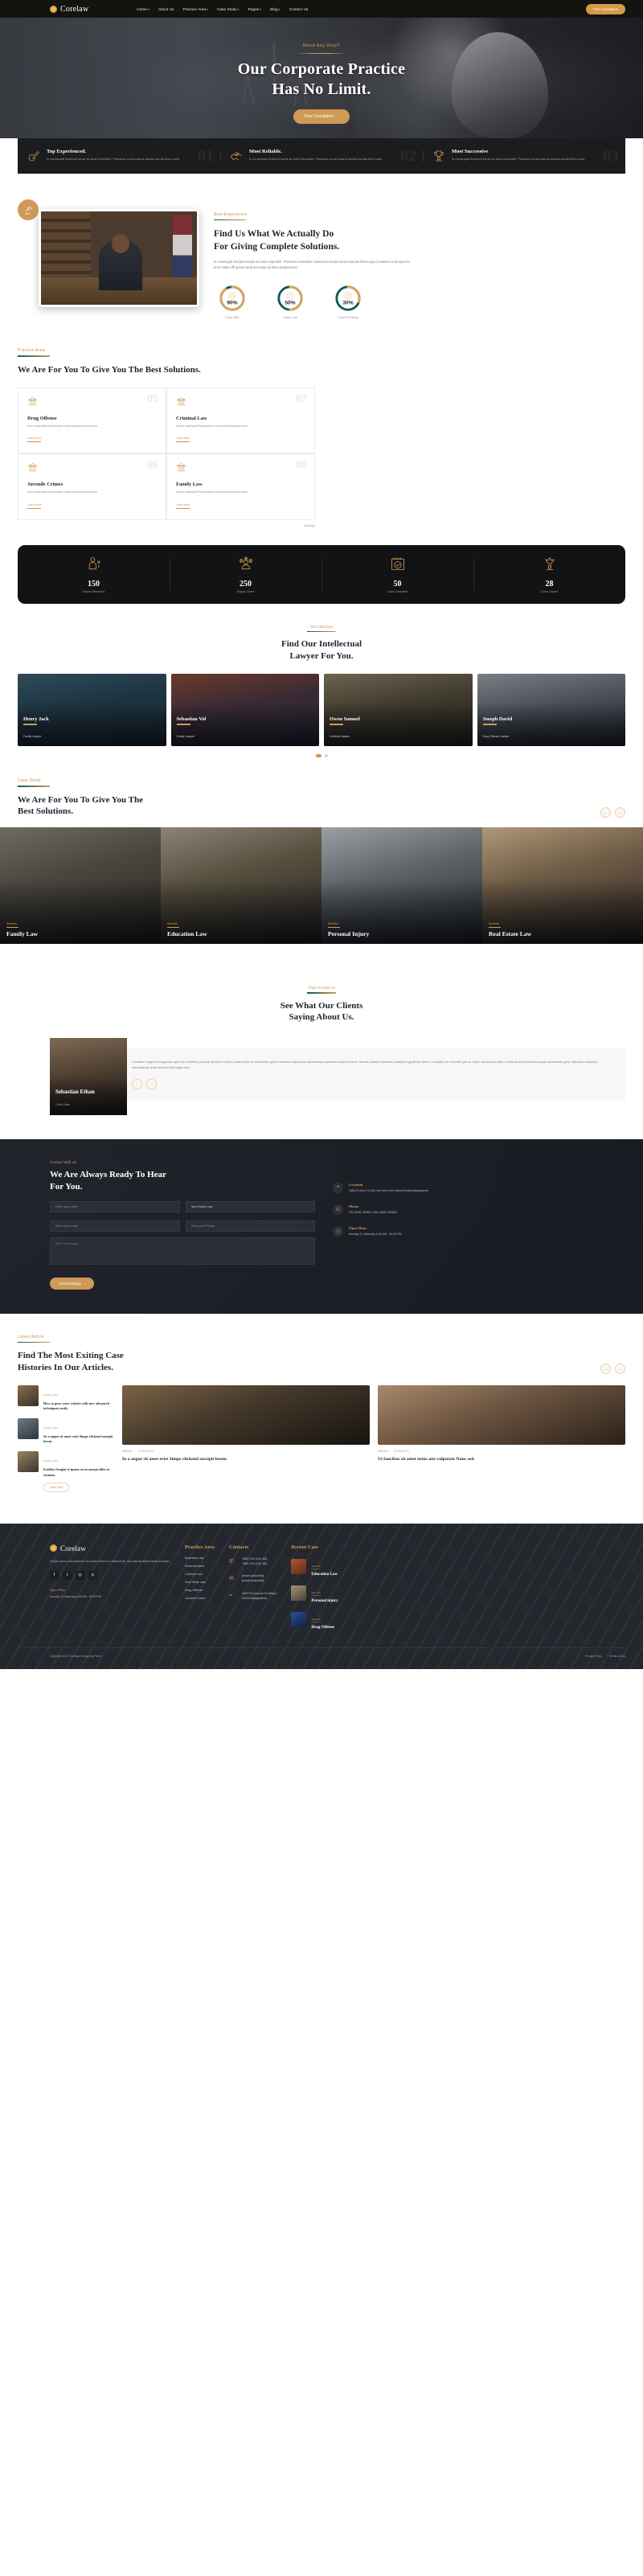  I want to click on footer-recent-item: skirmish Education Law, so click(314, 1567).